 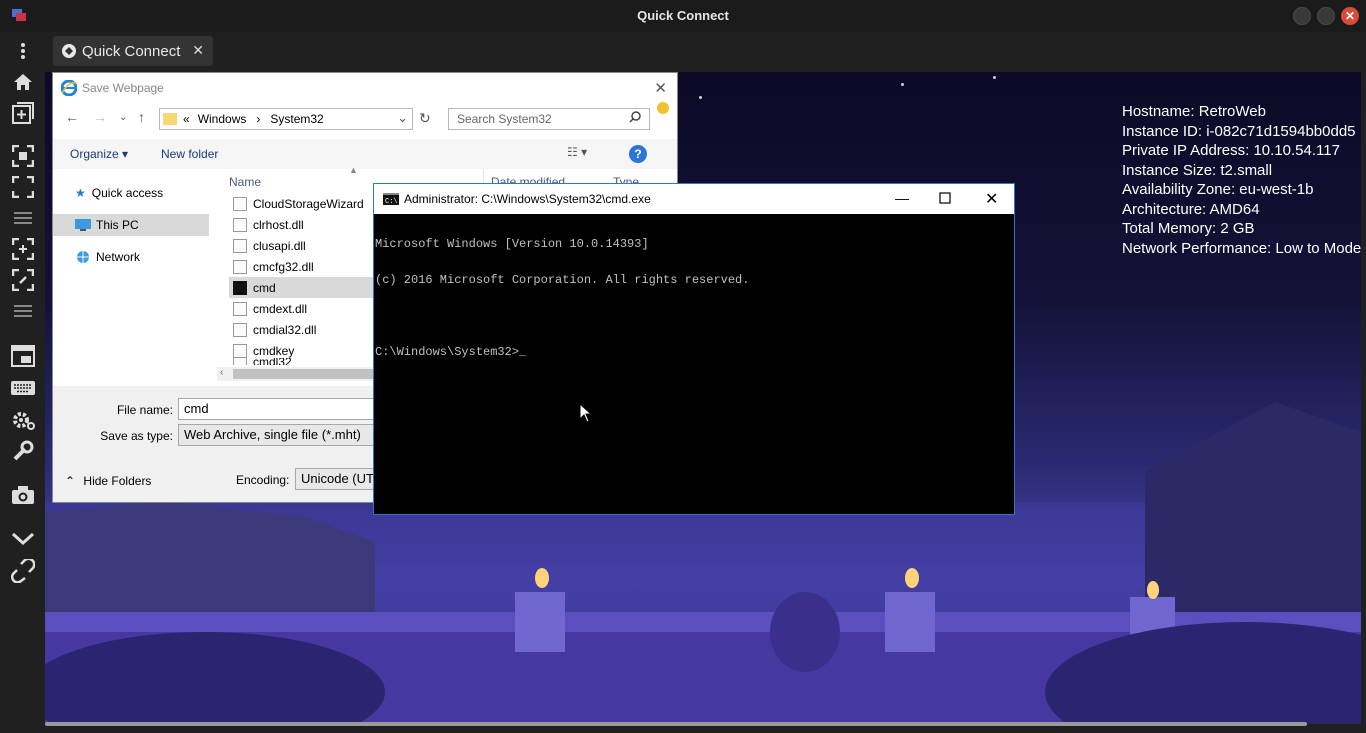 What do you see at coordinates (283, 266) in the screenshot?
I see `file-name: cmcfg32.dll` at bounding box center [283, 266].